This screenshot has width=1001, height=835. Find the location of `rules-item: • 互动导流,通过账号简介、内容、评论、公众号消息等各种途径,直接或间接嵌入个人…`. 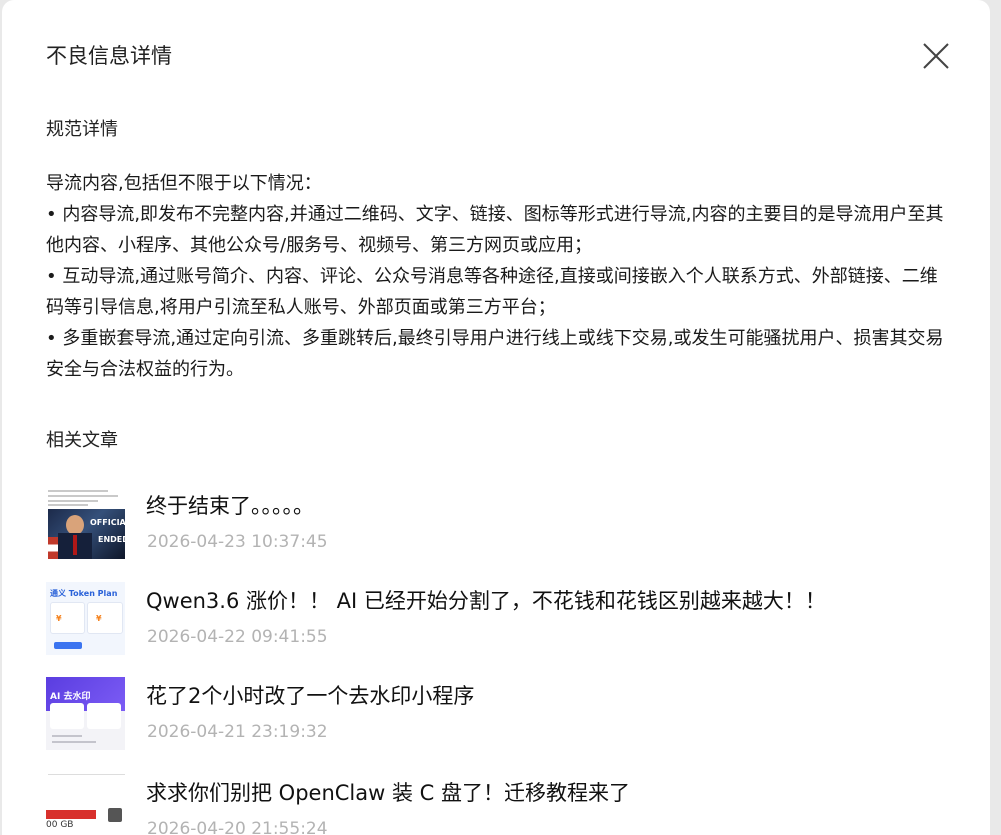

rules-item: • 互动导流,通过账号简介、内容、评论、公众号消息等各种途径,直接或间接嵌入个人… is located at coordinates (492, 292).